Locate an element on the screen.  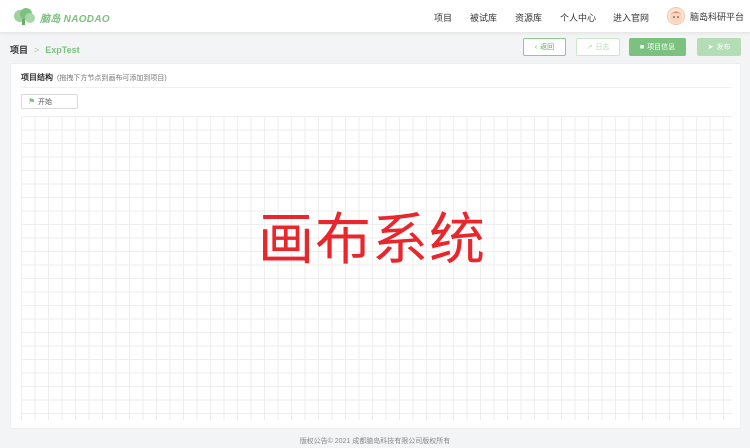
brand-name: 脑岛 NAODAO is located at coordinates (75, 19).